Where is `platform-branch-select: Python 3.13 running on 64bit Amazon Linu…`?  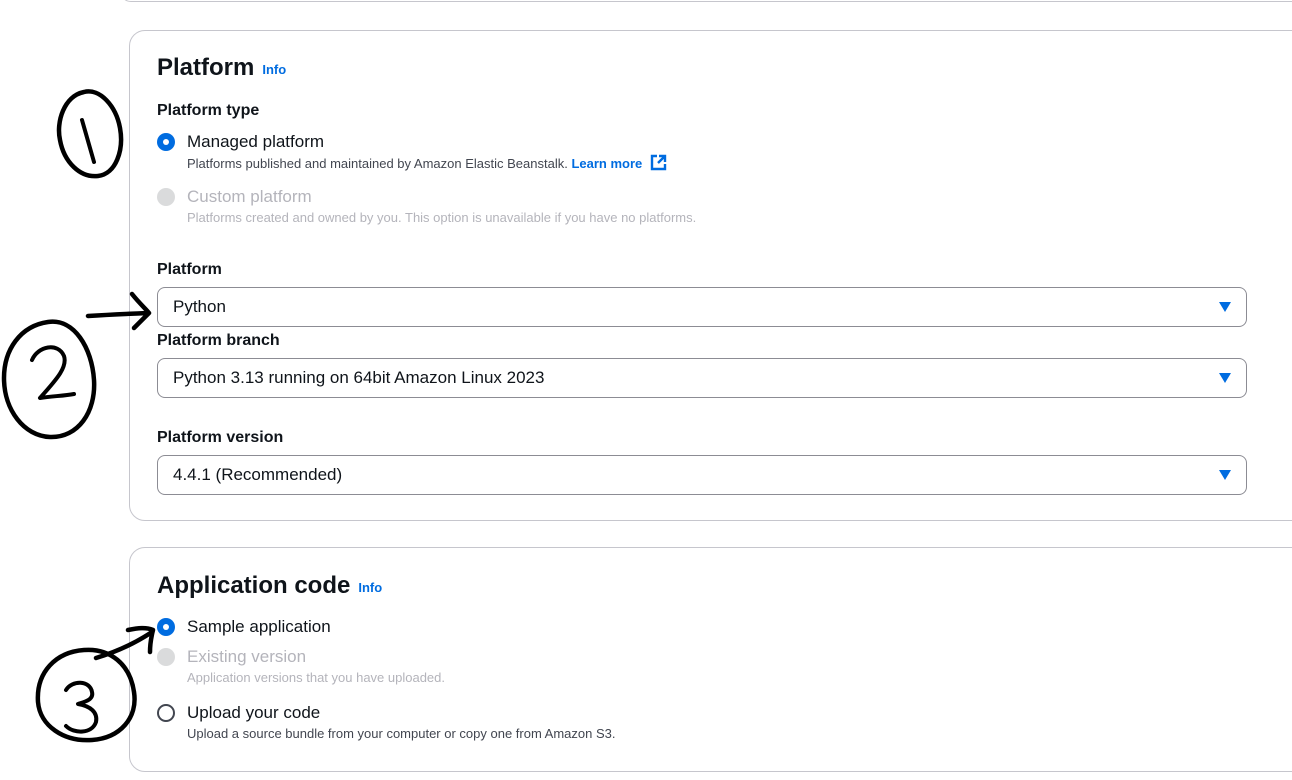 platform-branch-select: Python 3.13 running on 64bit Amazon Linu… is located at coordinates (702, 378).